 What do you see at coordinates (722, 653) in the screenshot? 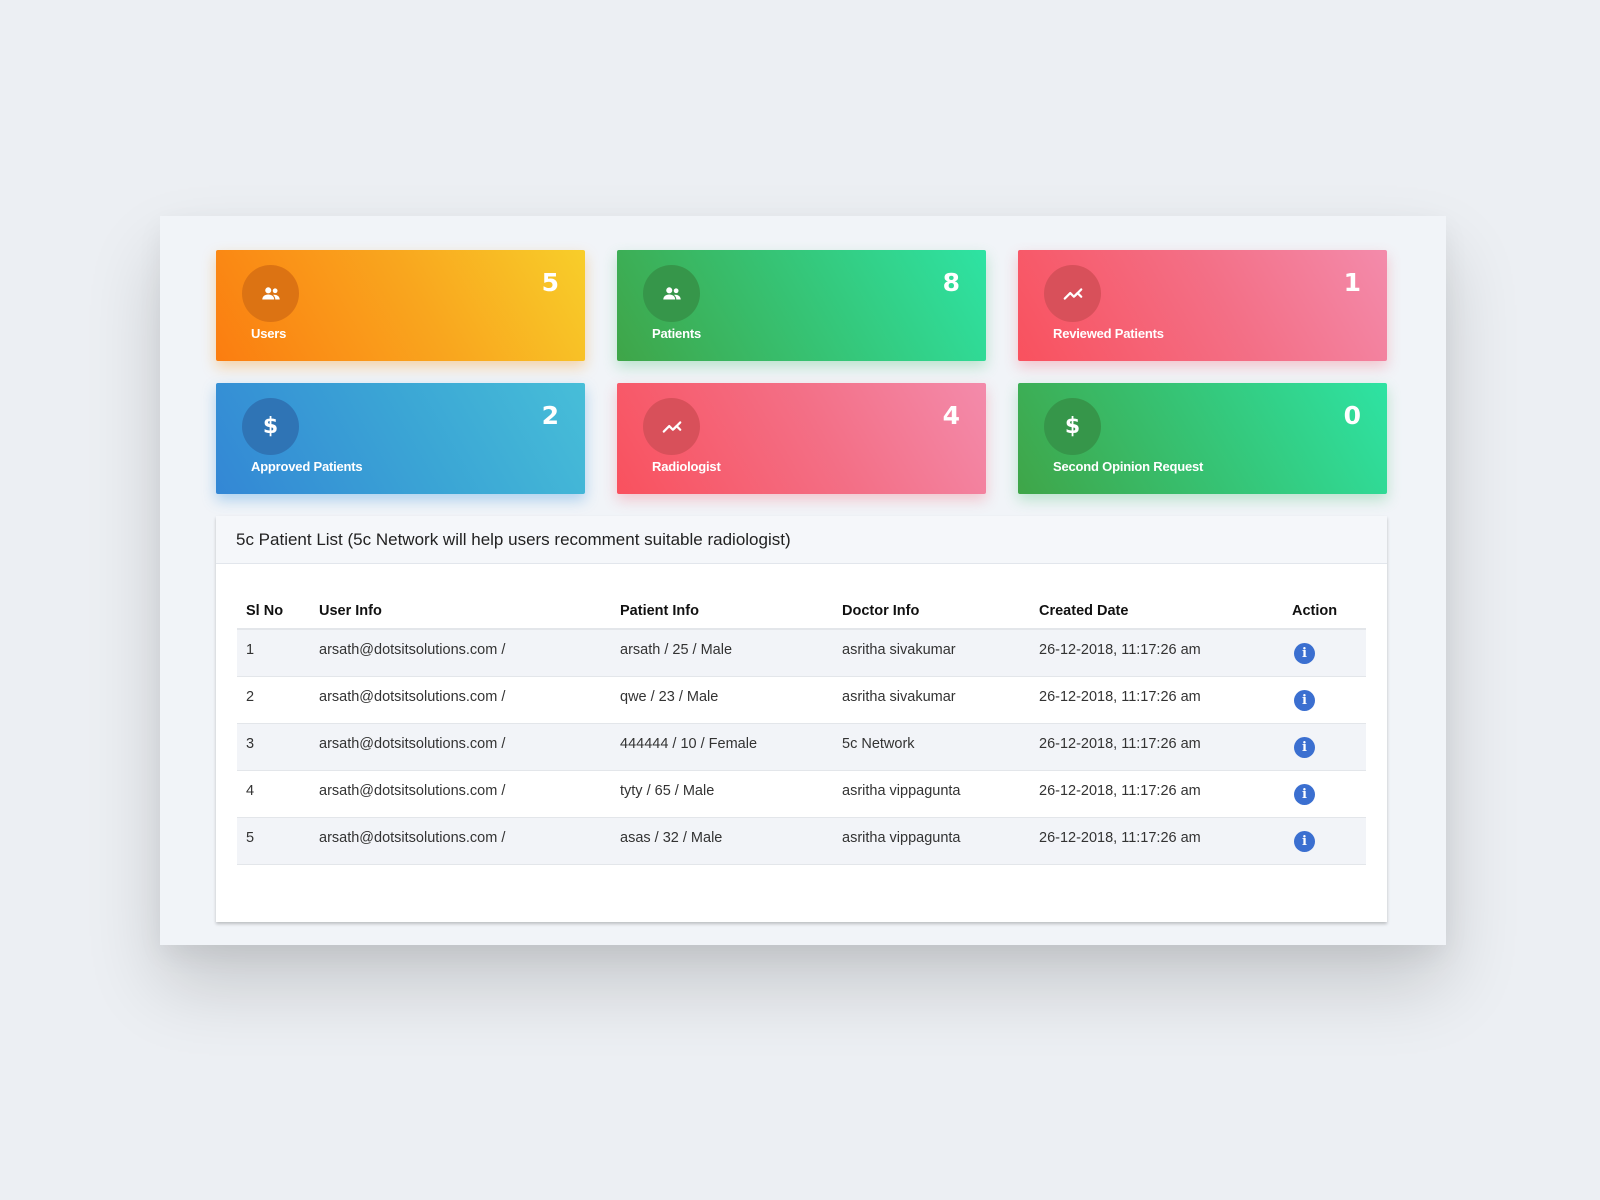
I see `patient-info-cell: arsath / 25 / Male` at bounding box center [722, 653].